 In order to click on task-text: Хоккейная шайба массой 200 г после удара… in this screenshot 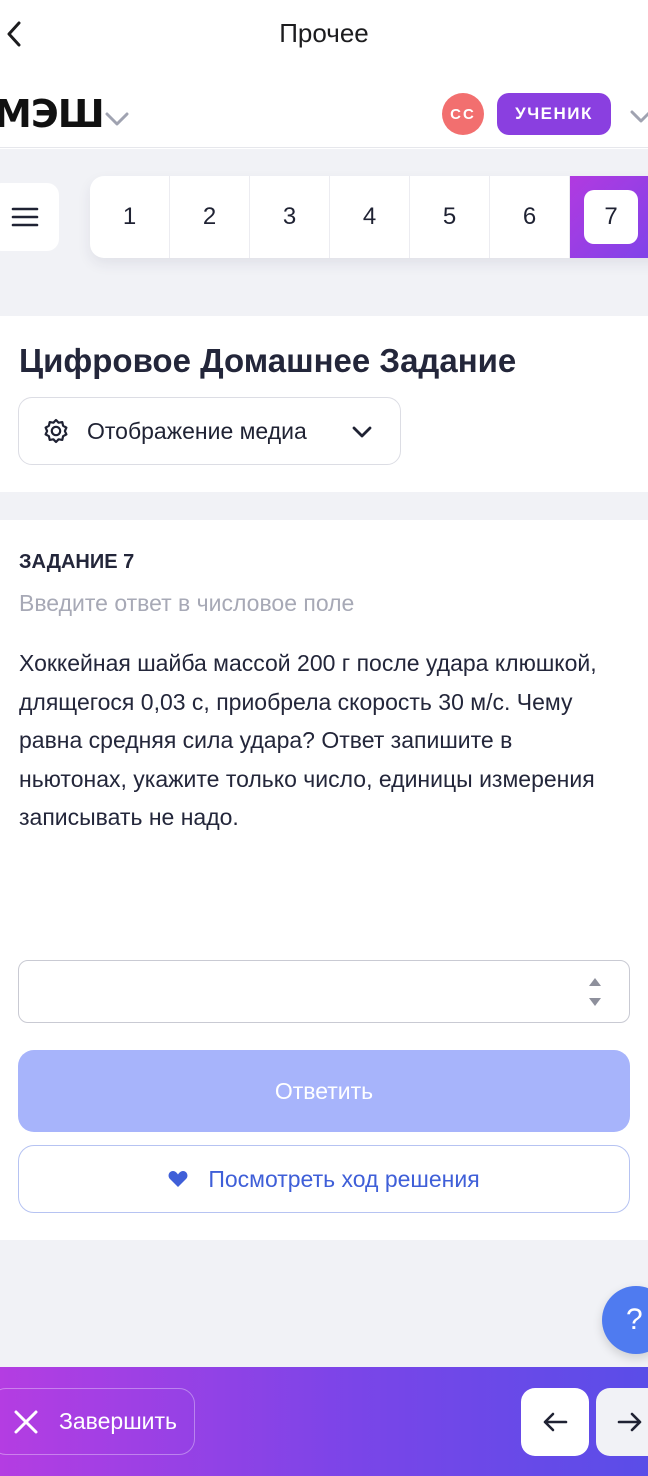, I will do `click(308, 740)`.